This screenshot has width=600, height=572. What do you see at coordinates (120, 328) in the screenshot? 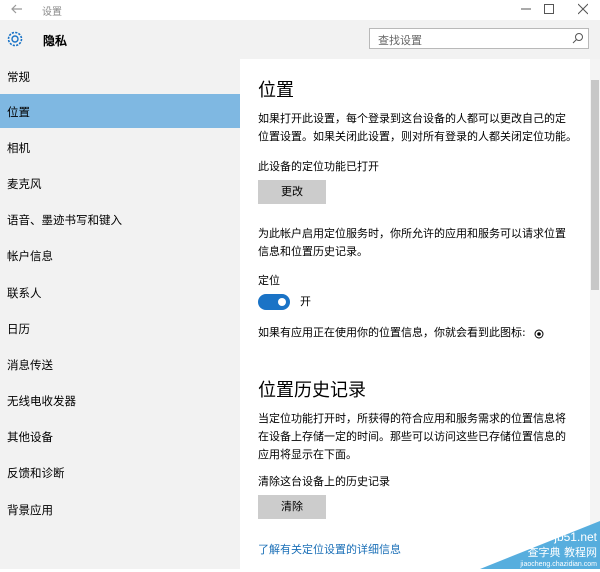
I see `sidebar-item-calendar: 日历` at bounding box center [120, 328].